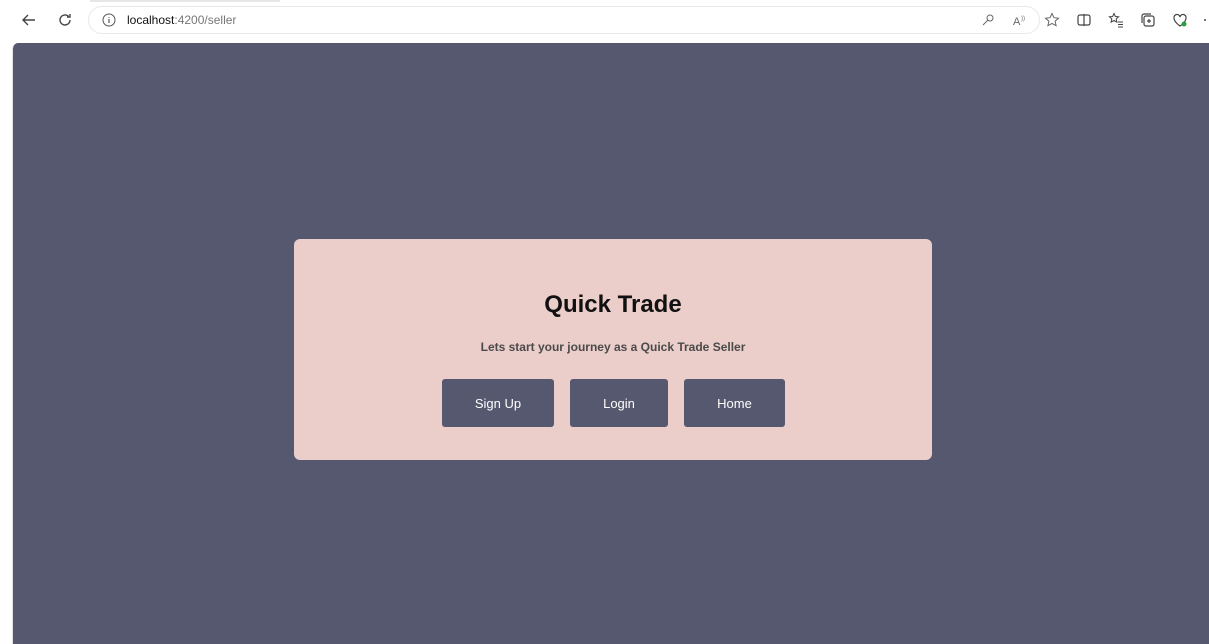  What do you see at coordinates (185, 1) in the screenshot?
I see `tab-indicator` at bounding box center [185, 1].